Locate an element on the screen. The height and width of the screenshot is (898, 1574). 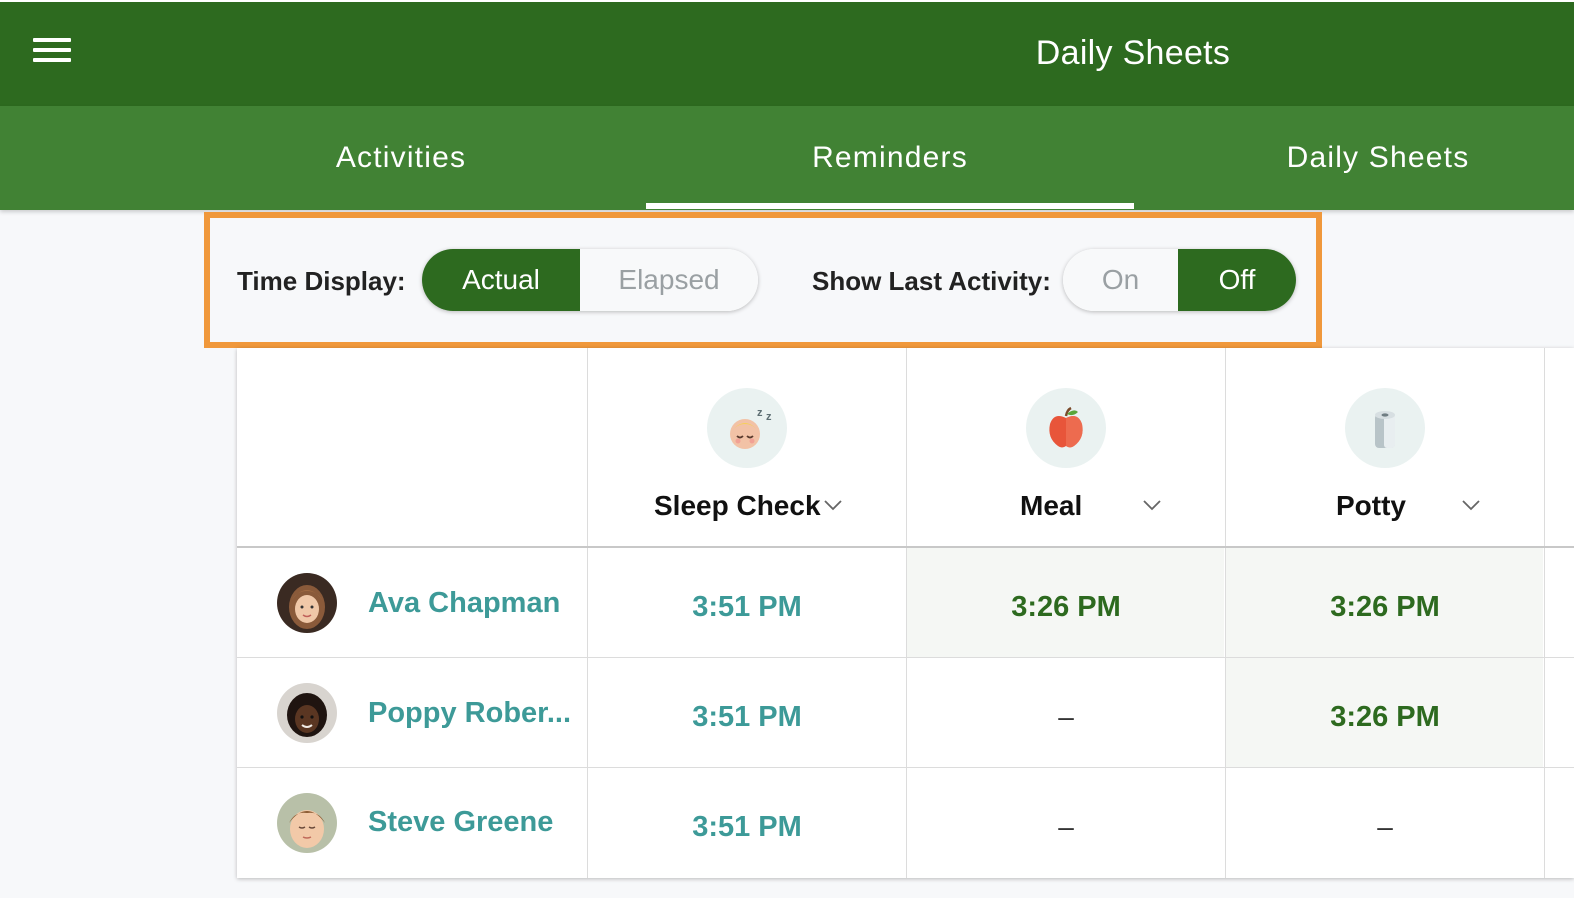
header-divider is located at coordinates (905, 547).